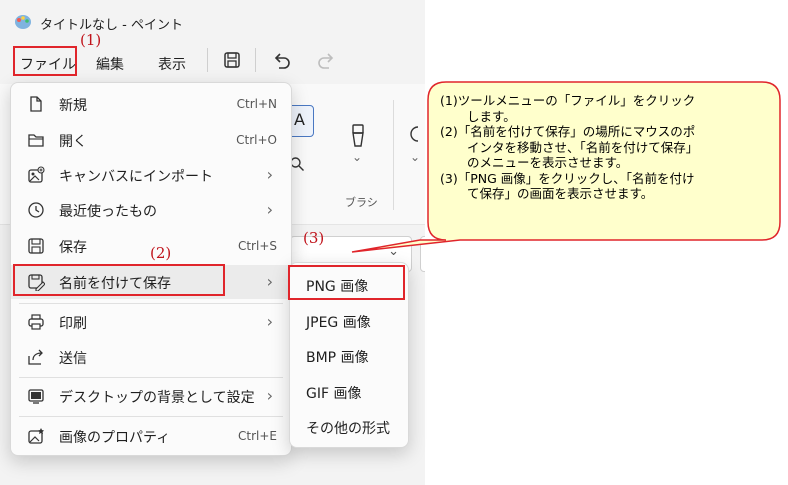 Image resolution: width=788 pixels, height=485 pixels. Describe the element at coordinates (607, 101) in the screenshot. I see `callout-line: (1)ツールメニューの「ファイル」をクリック` at that location.